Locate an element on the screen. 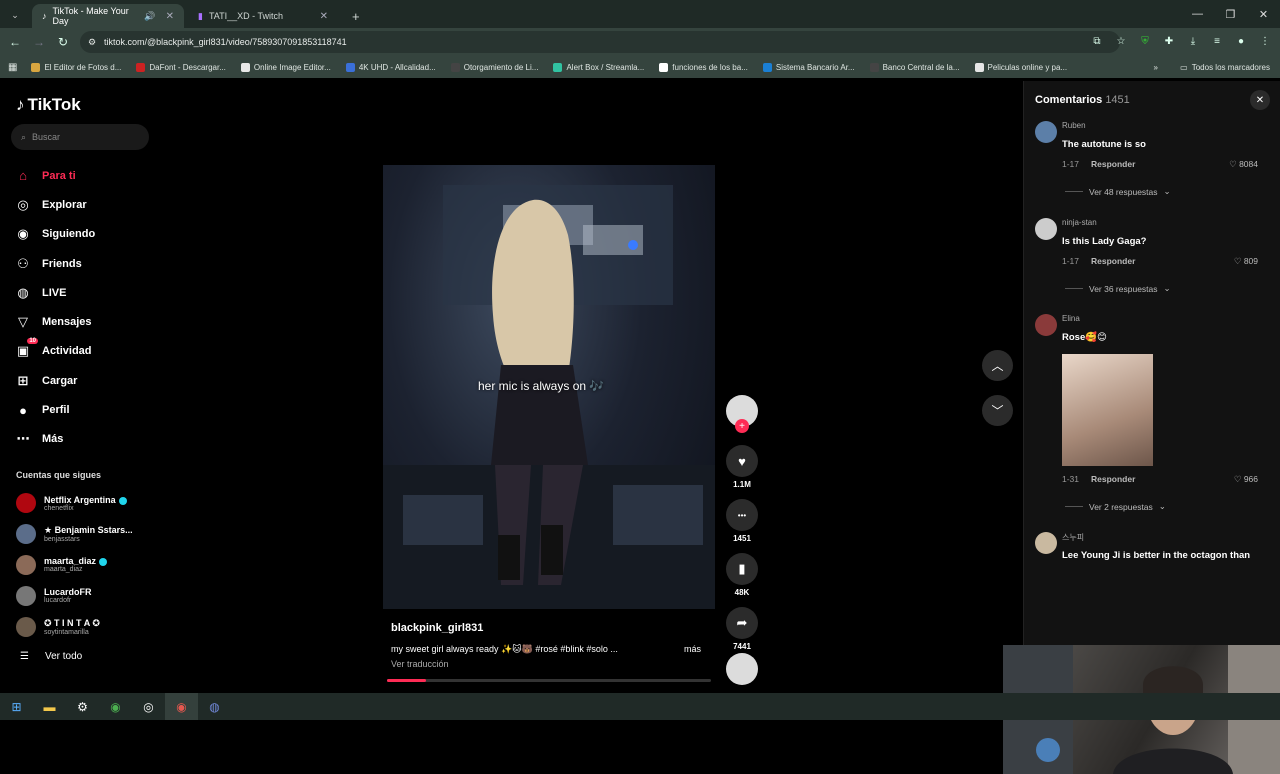  shield-icon: ⛨ is located at coordinates (1145, 41).